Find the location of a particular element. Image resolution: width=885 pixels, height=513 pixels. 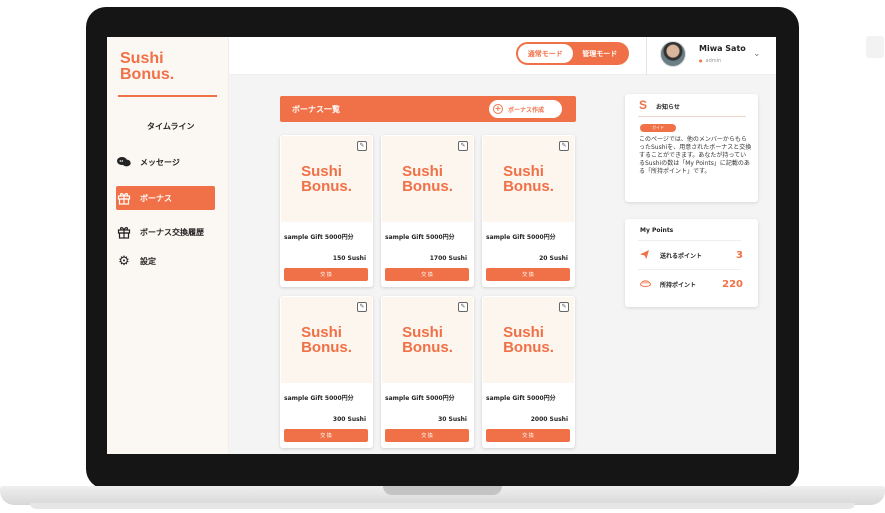

sidebar-item-label: メッセージ is located at coordinates (160, 162).